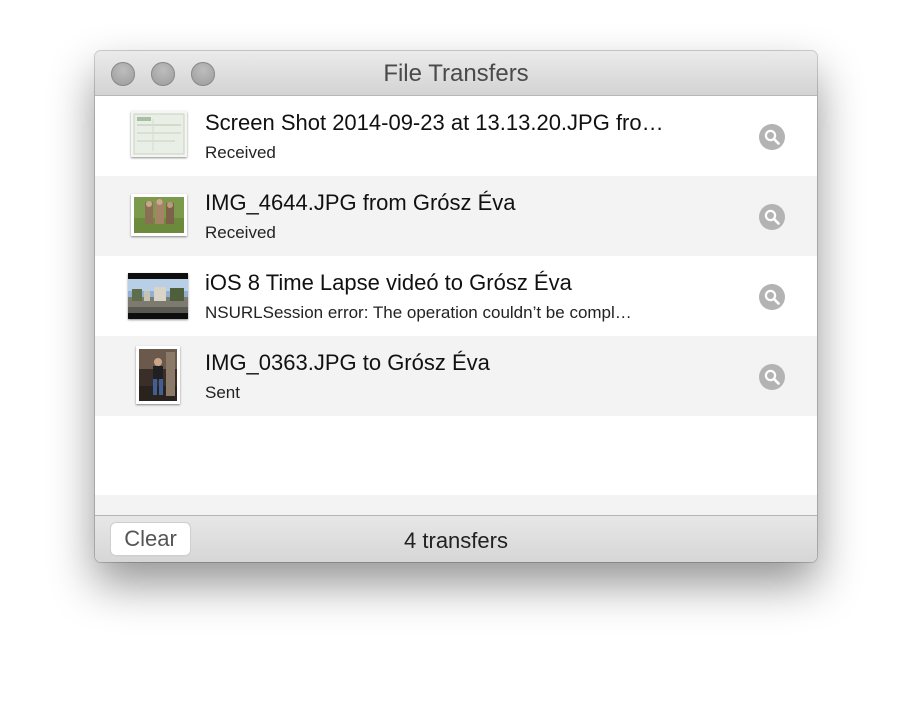 The image size is (912, 710). I want to click on transfer-title: IMG_0363.JPG to Grósz Éva, so click(347, 362).